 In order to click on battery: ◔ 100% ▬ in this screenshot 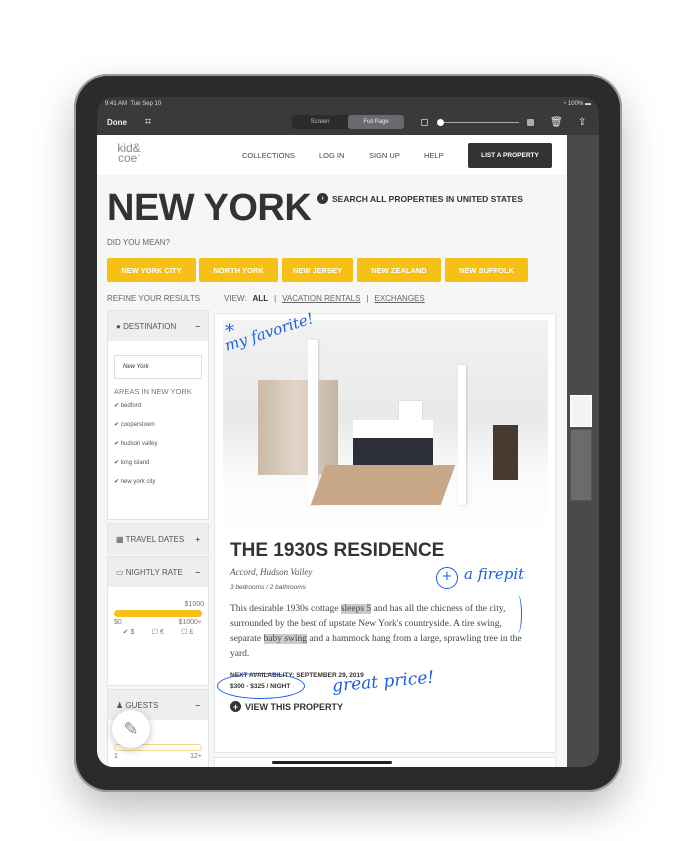, I will do `click(576, 104)`.